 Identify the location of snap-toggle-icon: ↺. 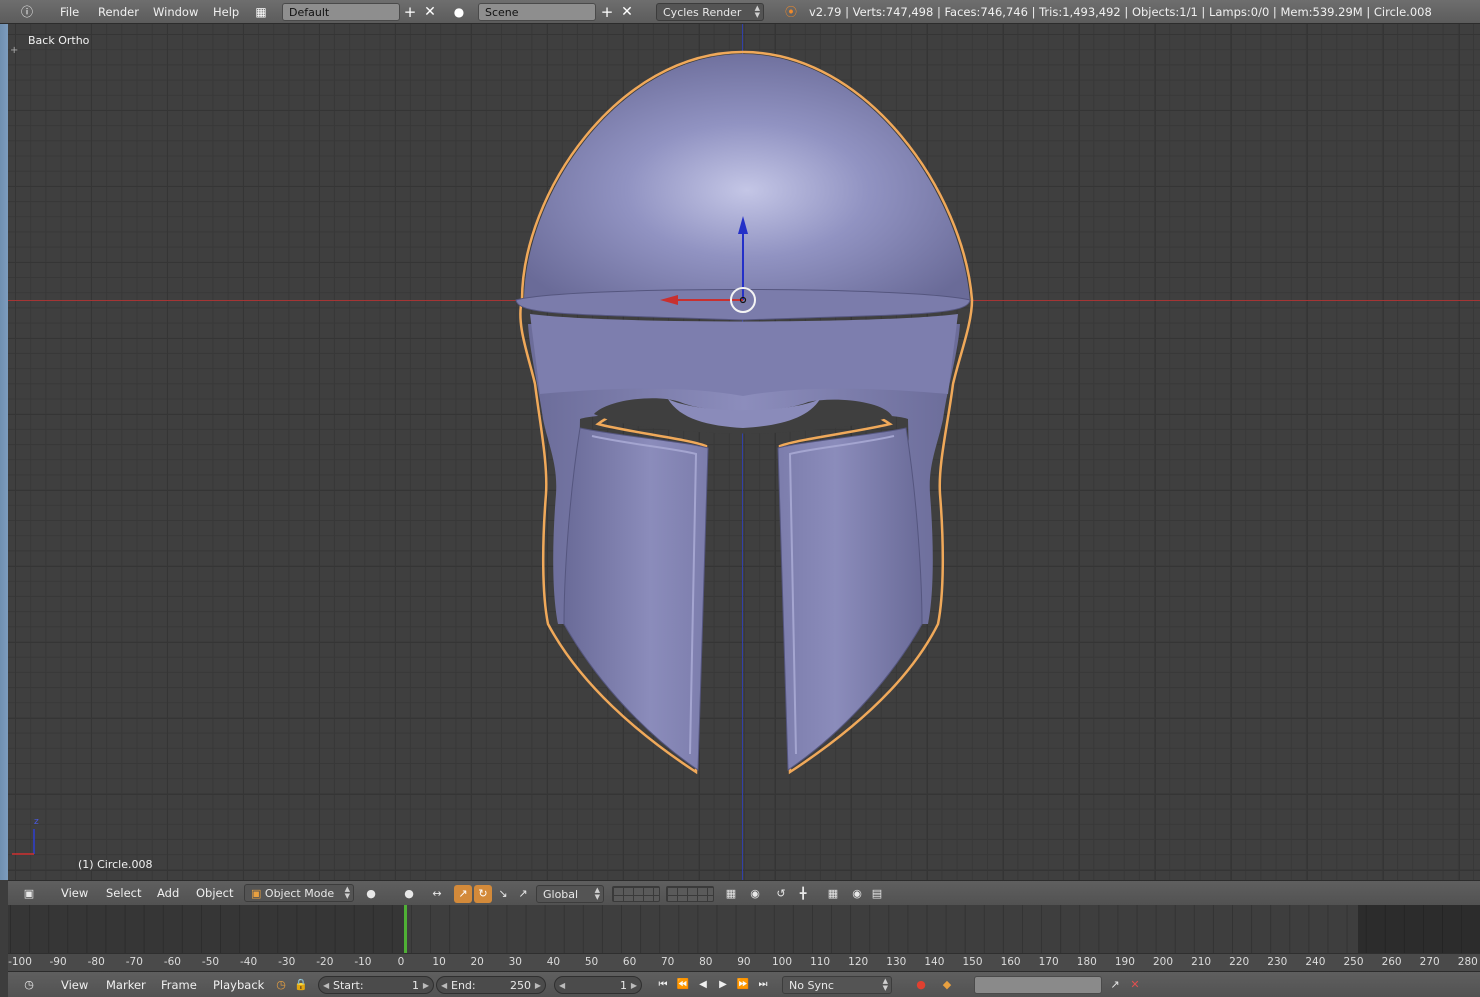
(781, 894).